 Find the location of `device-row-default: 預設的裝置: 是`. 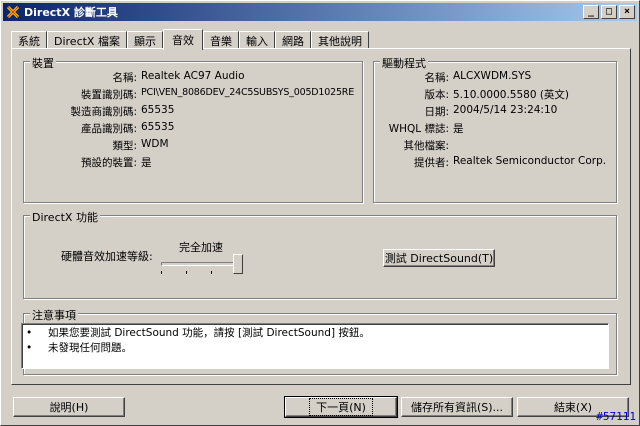

device-row-default: 預設的裝置: 是 is located at coordinates (93, 162).